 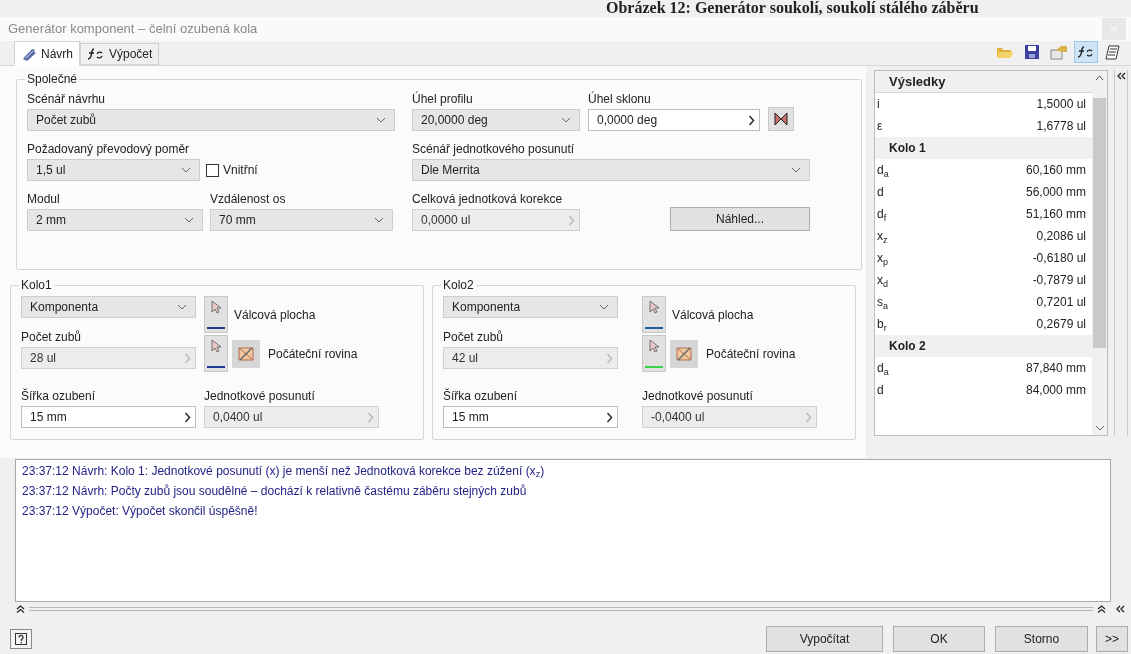 What do you see at coordinates (1055, 369) in the screenshot?
I see `result-value: 87,840 mm` at bounding box center [1055, 369].